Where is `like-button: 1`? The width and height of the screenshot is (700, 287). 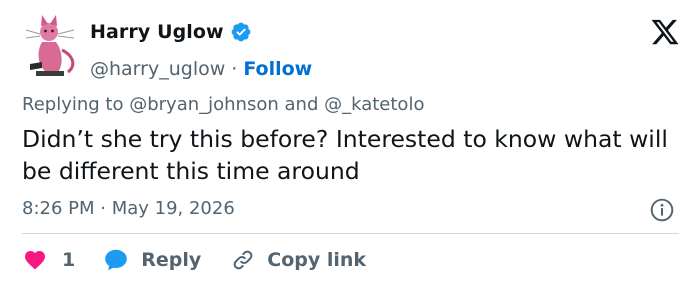
like-button: 1 is located at coordinates (48, 260).